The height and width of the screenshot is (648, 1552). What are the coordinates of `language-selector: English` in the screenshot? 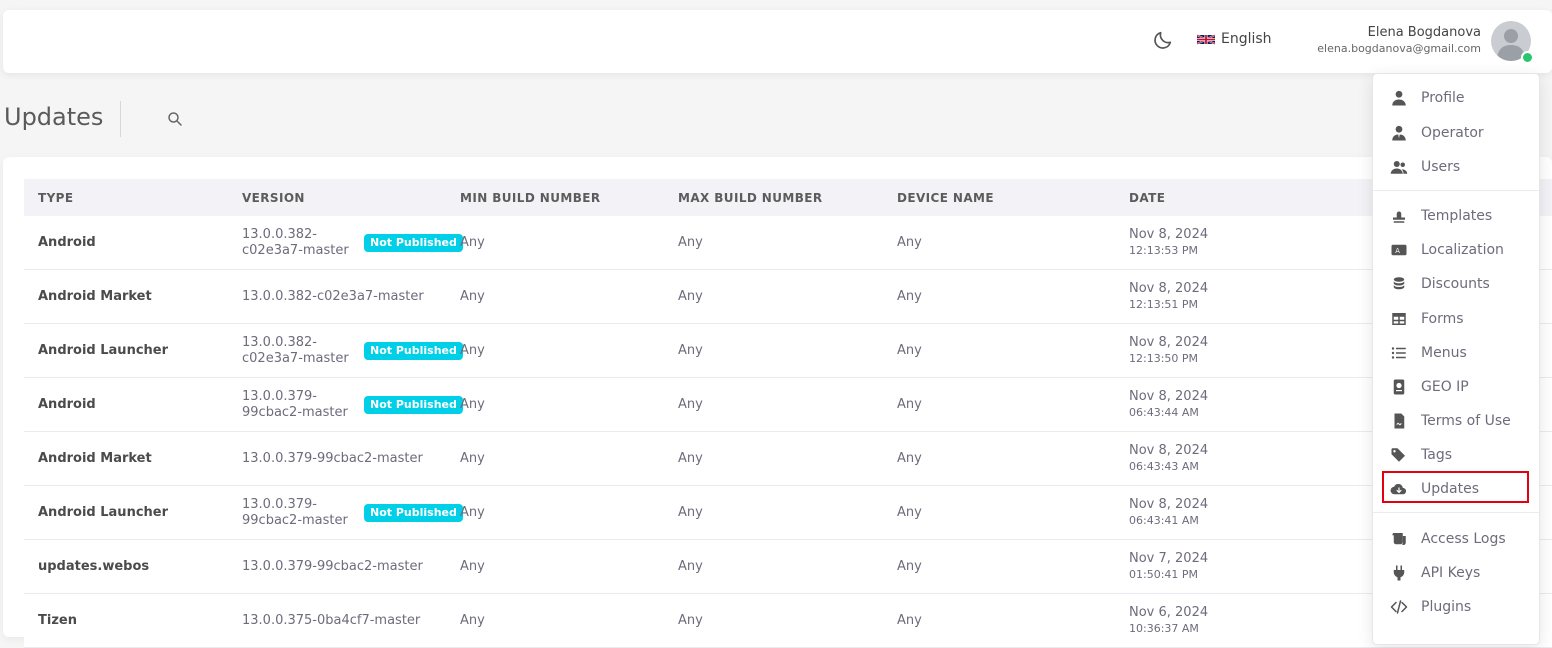 It's located at (1234, 39).